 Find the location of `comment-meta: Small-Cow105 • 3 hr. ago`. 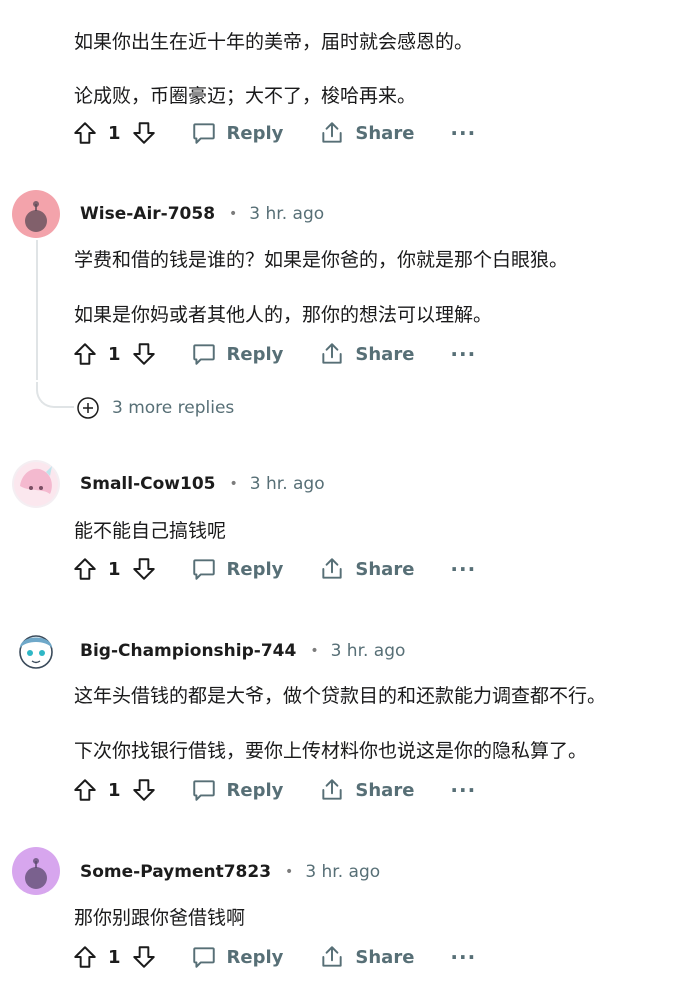

comment-meta: Small-Cow105 • 3 hr. ago is located at coordinates (202, 484).